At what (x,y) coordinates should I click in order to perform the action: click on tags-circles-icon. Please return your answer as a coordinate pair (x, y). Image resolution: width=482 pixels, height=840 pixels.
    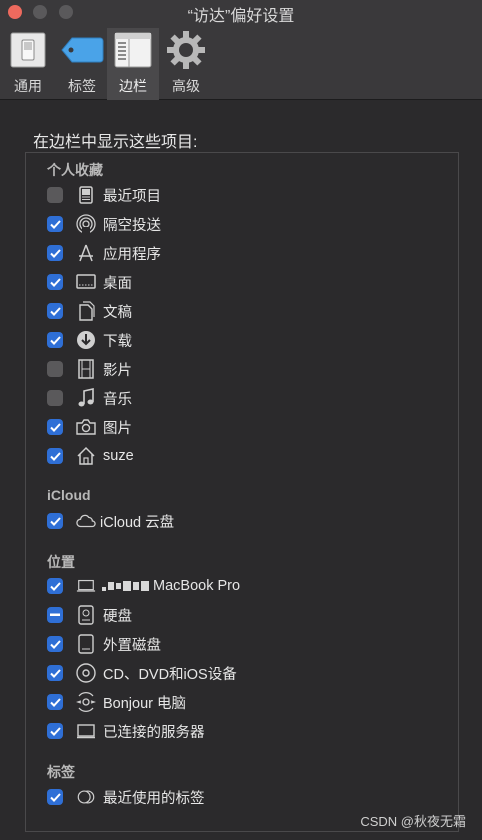
    Looking at the image, I should click on (86, 797).